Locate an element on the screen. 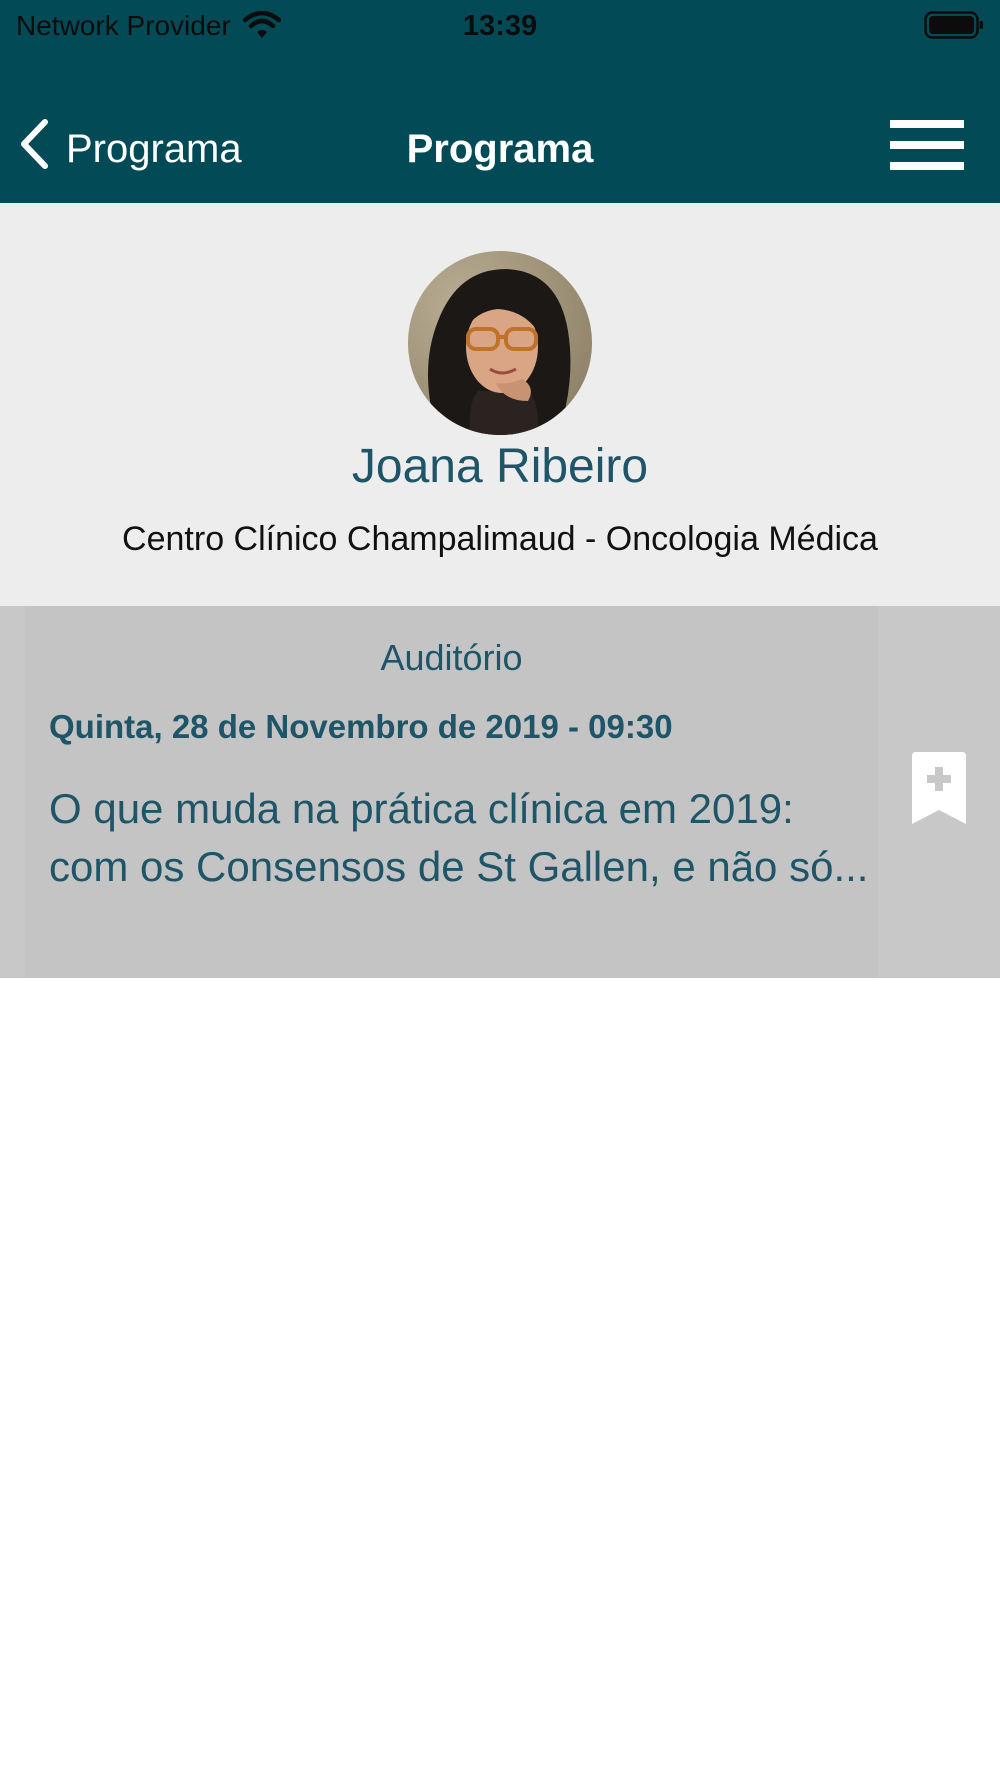 The width and height of the screenshot is (1000, 1778). chevron-left-icon is located at coordinates (34, 149).